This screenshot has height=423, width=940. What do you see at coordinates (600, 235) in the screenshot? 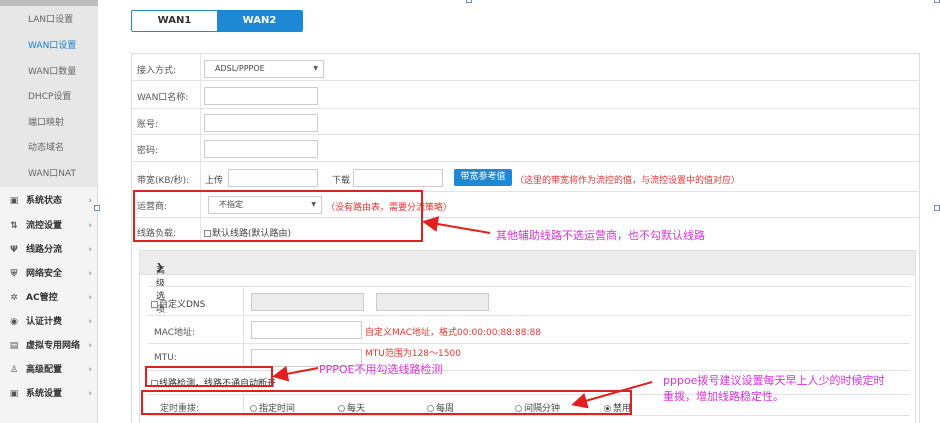
I see `annotation-note-isp: 其他辅助线路不选运营商，也不勾默认线路` at bounding box center [600, 235].